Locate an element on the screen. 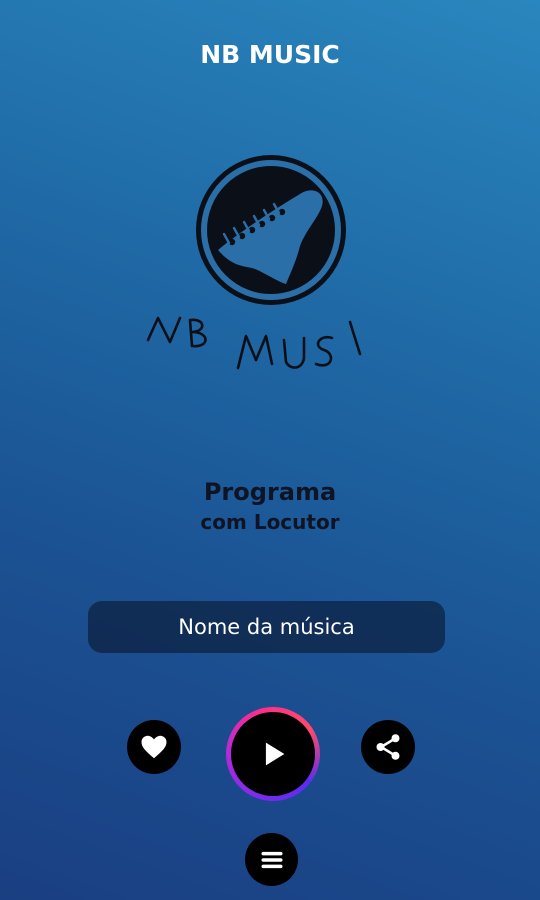 This screenshot has width=540, height=900. share-button is located at coordinates (388, 747).